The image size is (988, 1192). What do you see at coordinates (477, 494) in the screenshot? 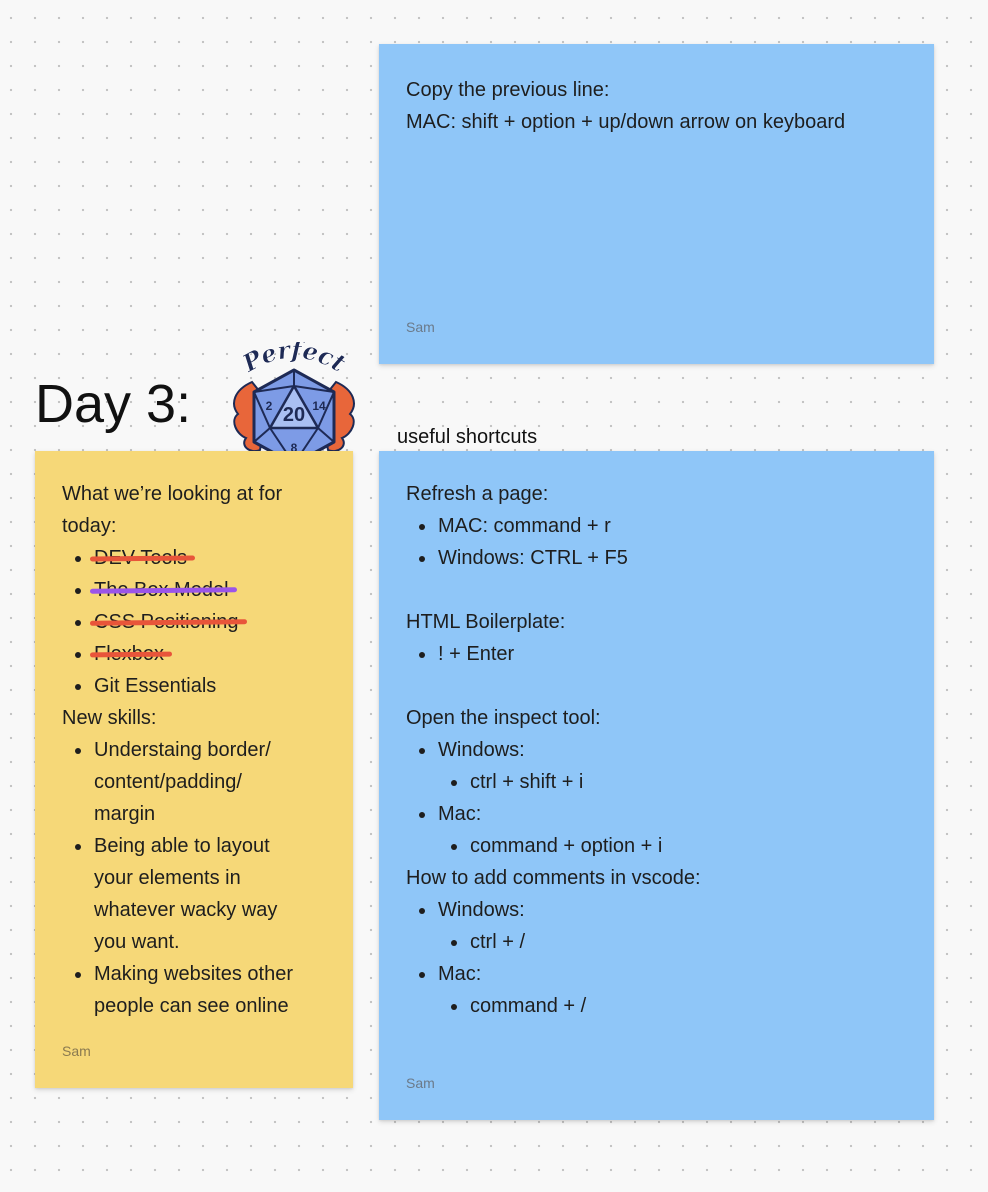
I see `refresh-heading: Refresh a page:` at bounding box center [477, 494].